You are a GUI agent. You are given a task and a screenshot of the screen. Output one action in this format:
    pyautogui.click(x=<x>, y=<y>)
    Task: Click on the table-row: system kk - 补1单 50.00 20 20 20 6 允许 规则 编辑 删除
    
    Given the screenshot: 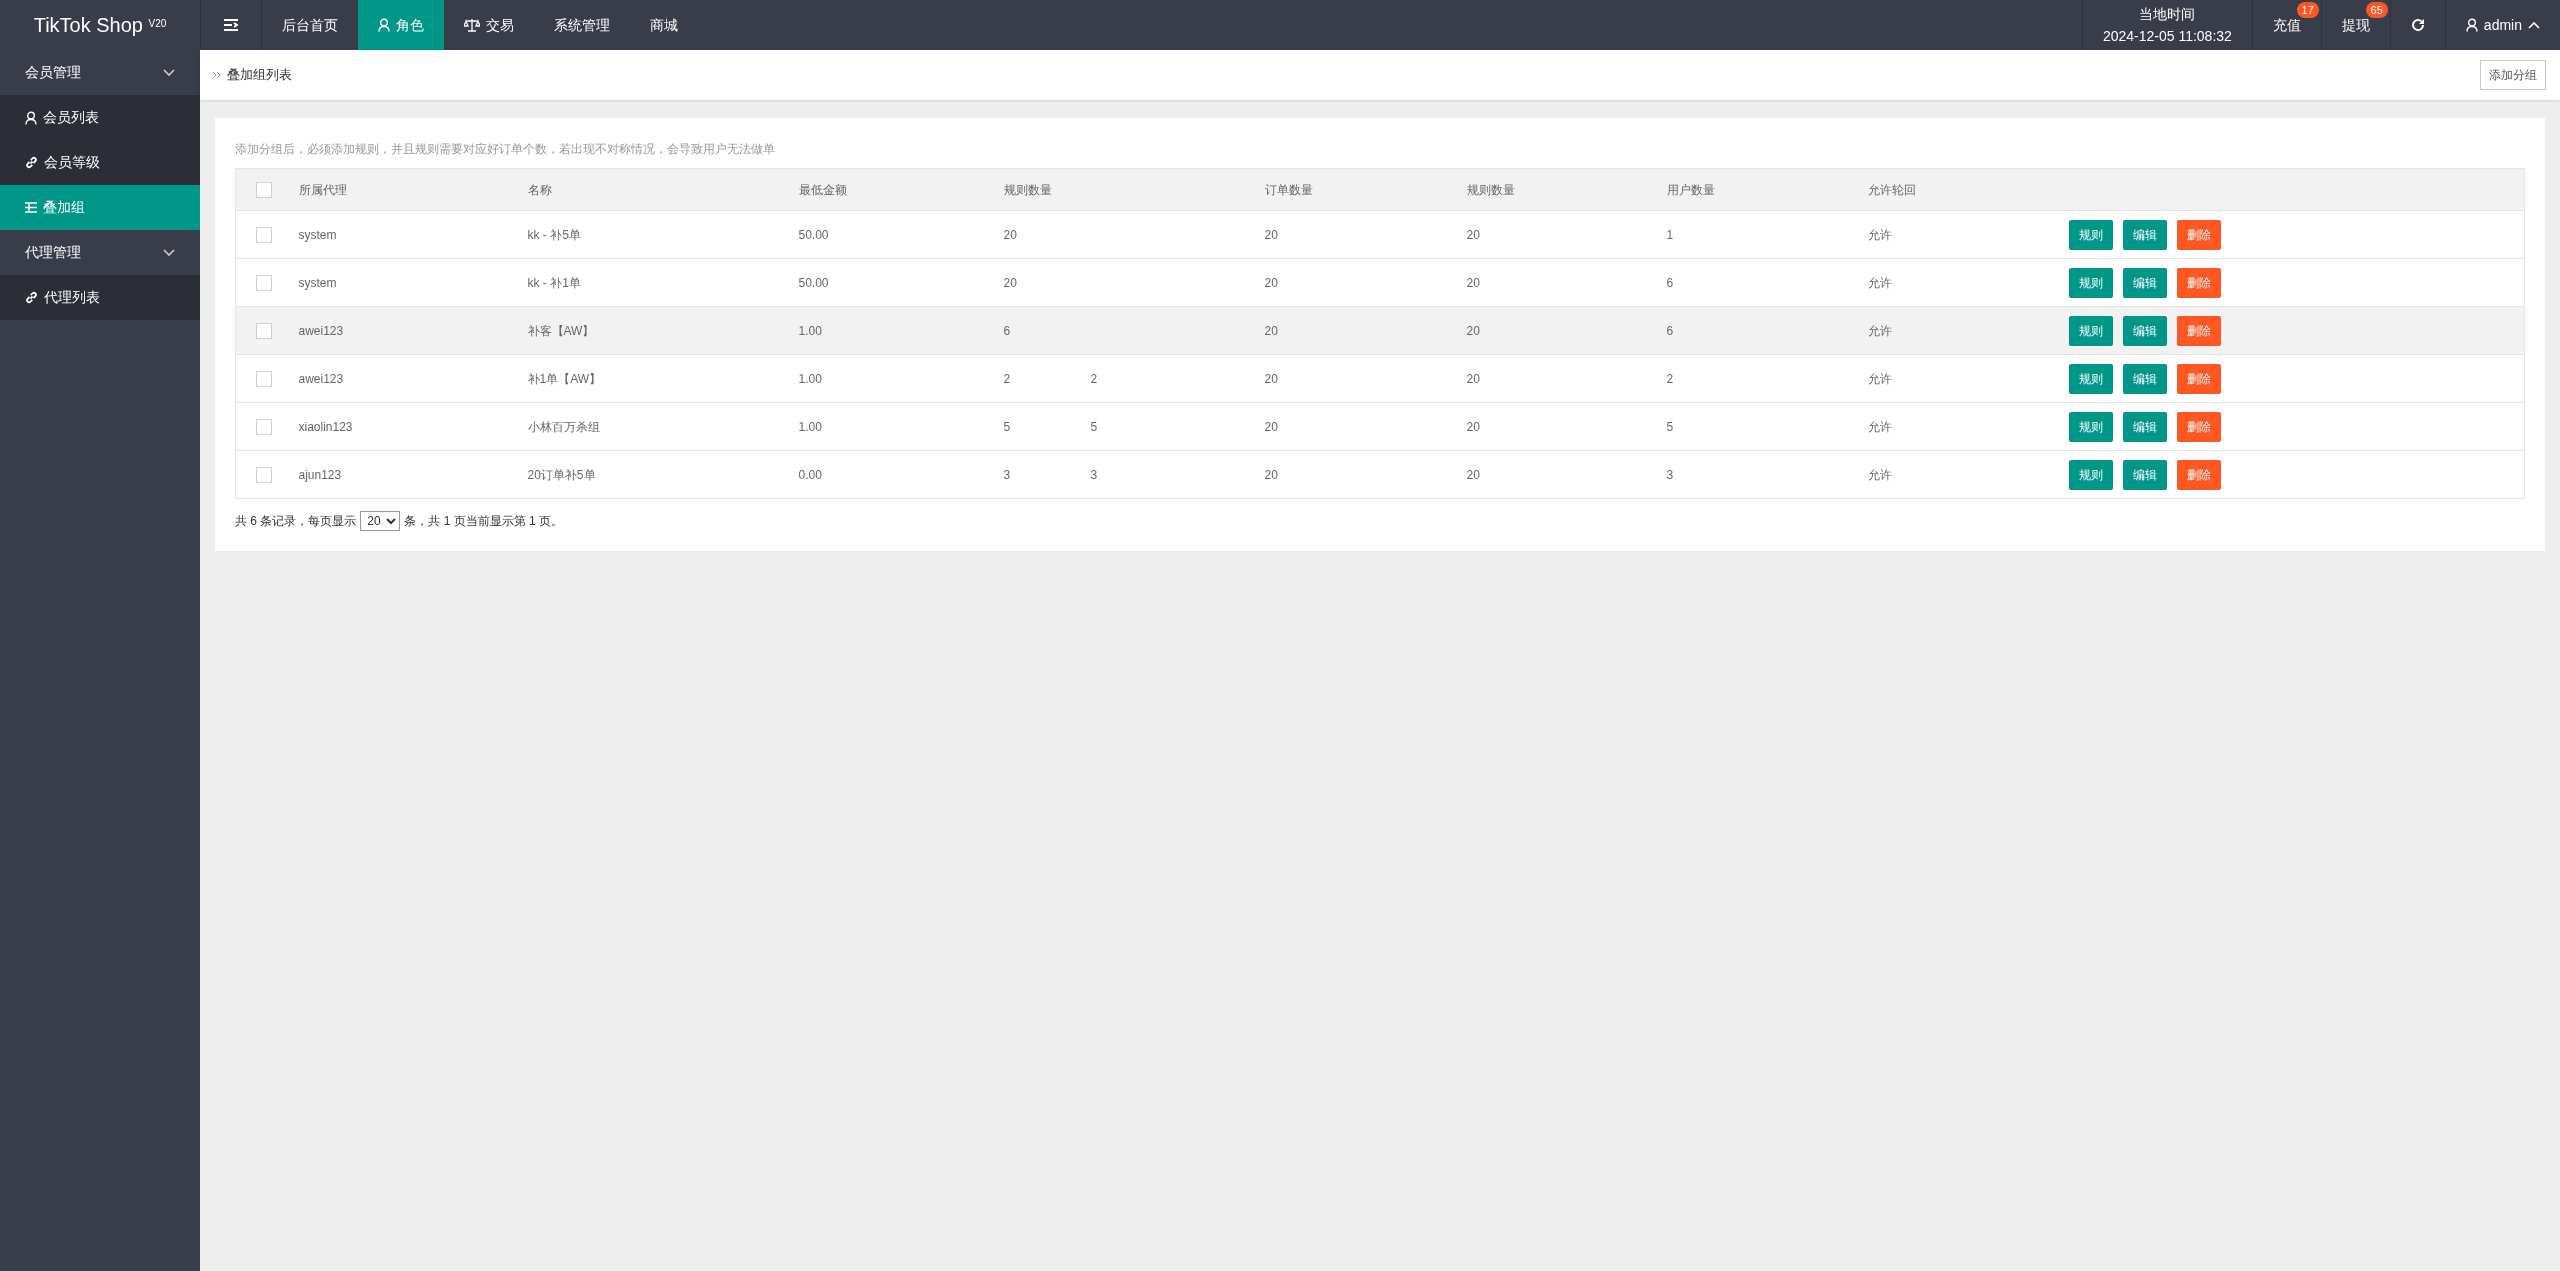 What is the action you would take?
    pyautogui.click(x=1380, y=282)
    